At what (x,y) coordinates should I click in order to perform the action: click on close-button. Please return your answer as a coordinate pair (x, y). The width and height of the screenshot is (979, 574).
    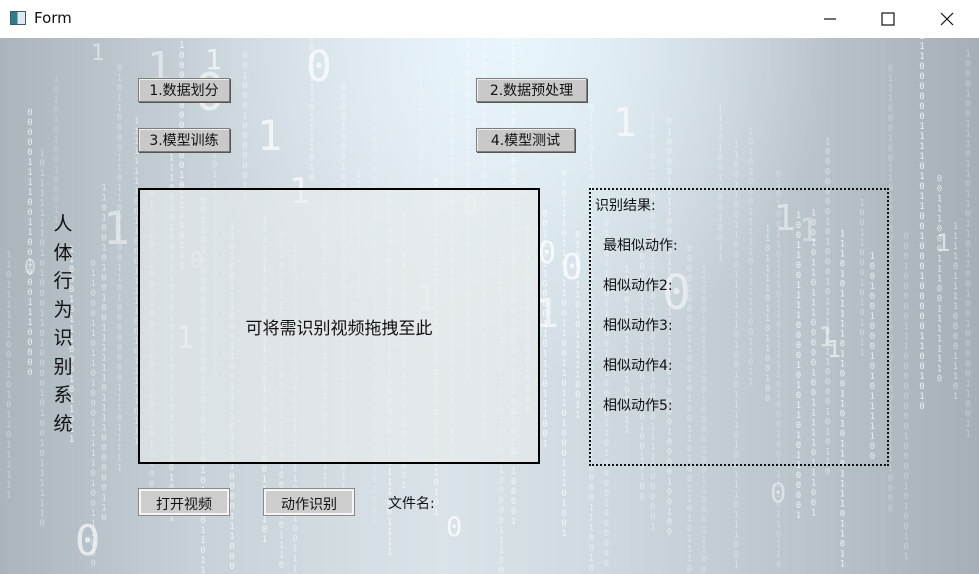
    Looking at the image, I should click on (947, 19).